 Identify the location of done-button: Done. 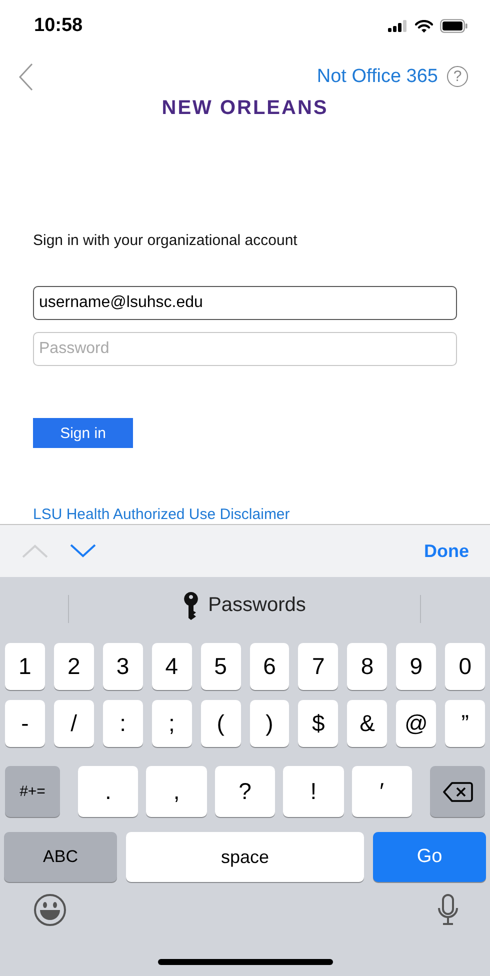
(446, 551).